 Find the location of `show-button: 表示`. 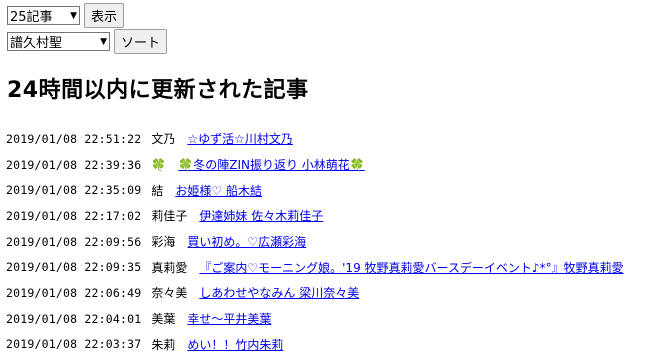

show-button: 表示 is located at coordinates (104, 15).